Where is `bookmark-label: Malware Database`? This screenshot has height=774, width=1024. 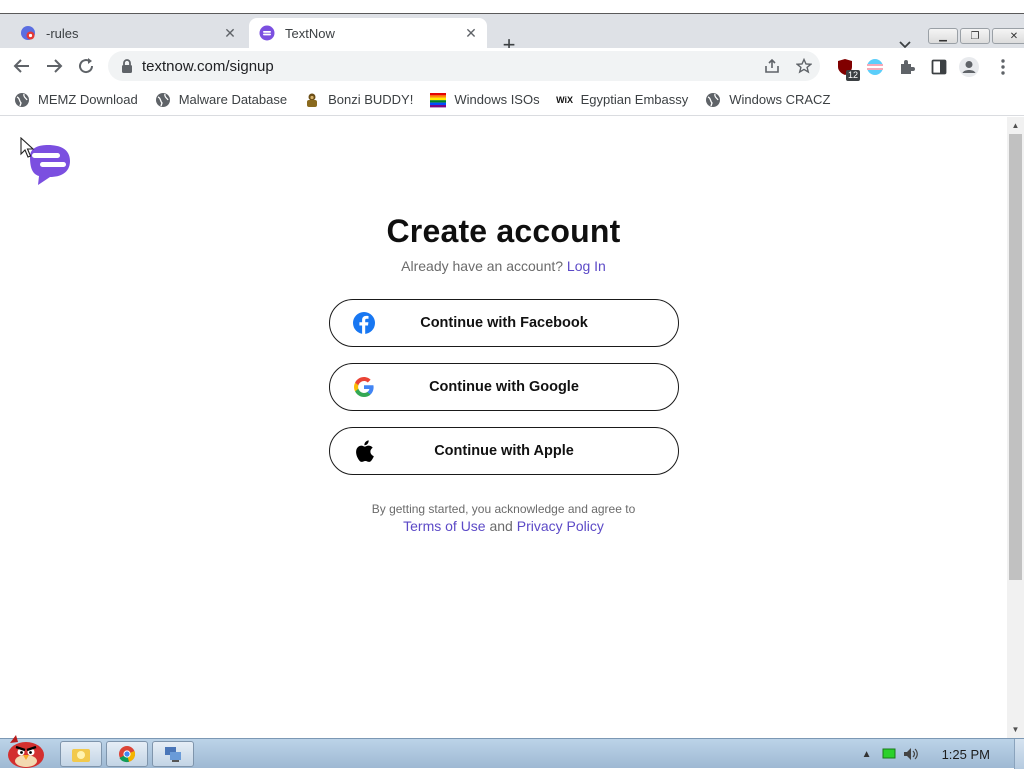
bookmark-label: Malware Database is located at coordinates (233, 99).